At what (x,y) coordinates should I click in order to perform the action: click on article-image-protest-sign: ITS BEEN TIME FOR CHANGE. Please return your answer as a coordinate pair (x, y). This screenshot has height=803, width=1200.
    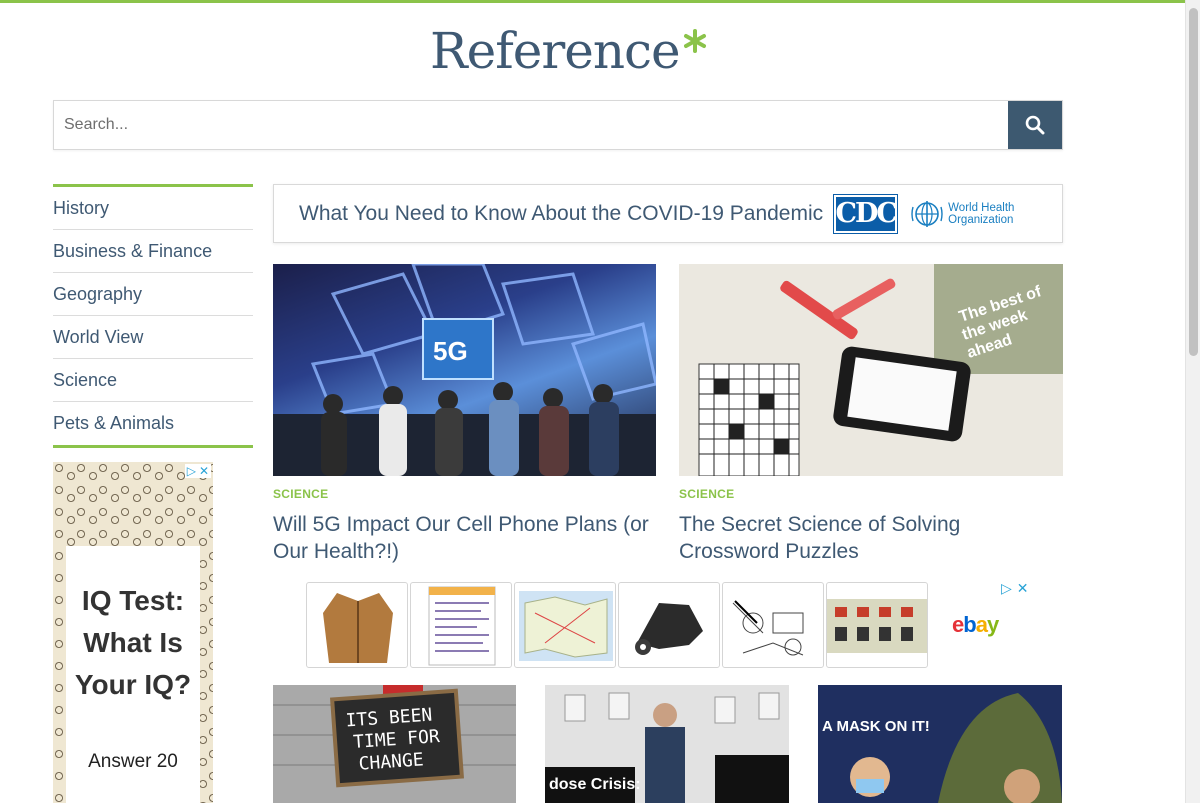
    Looking at the image, I should click on (394, 744).